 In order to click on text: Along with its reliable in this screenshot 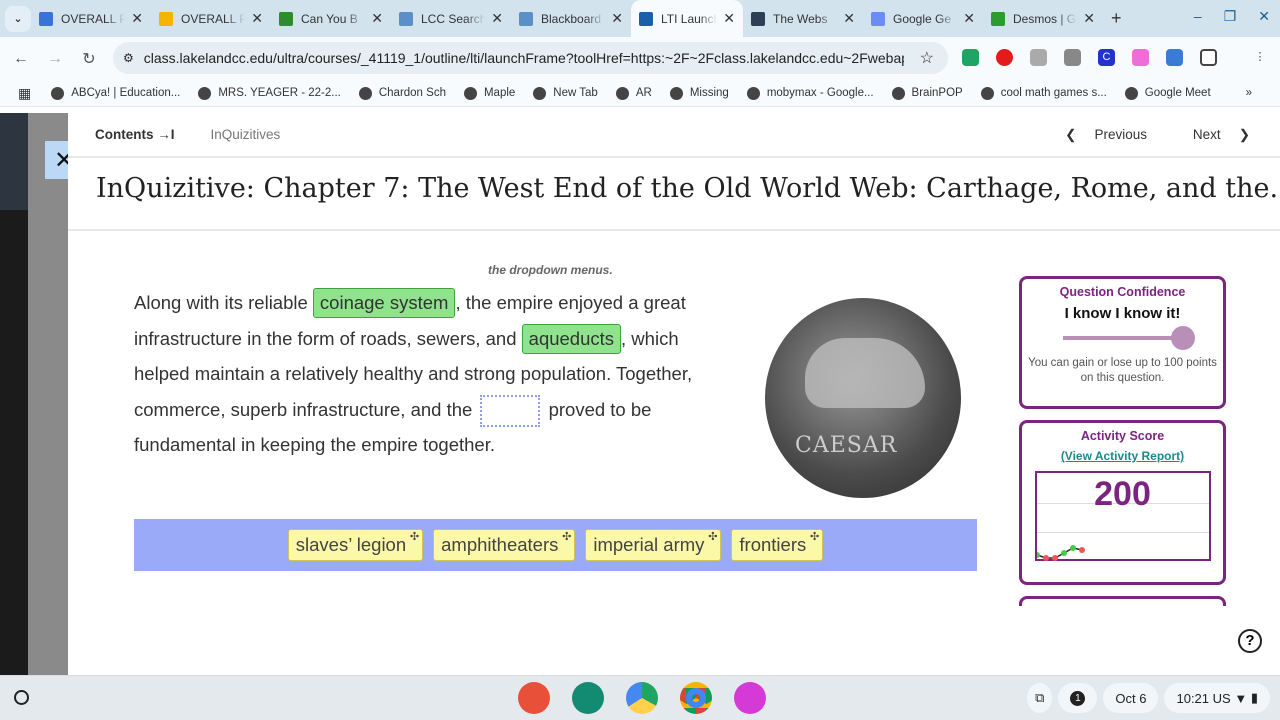, I will do `click(223, 302)`.